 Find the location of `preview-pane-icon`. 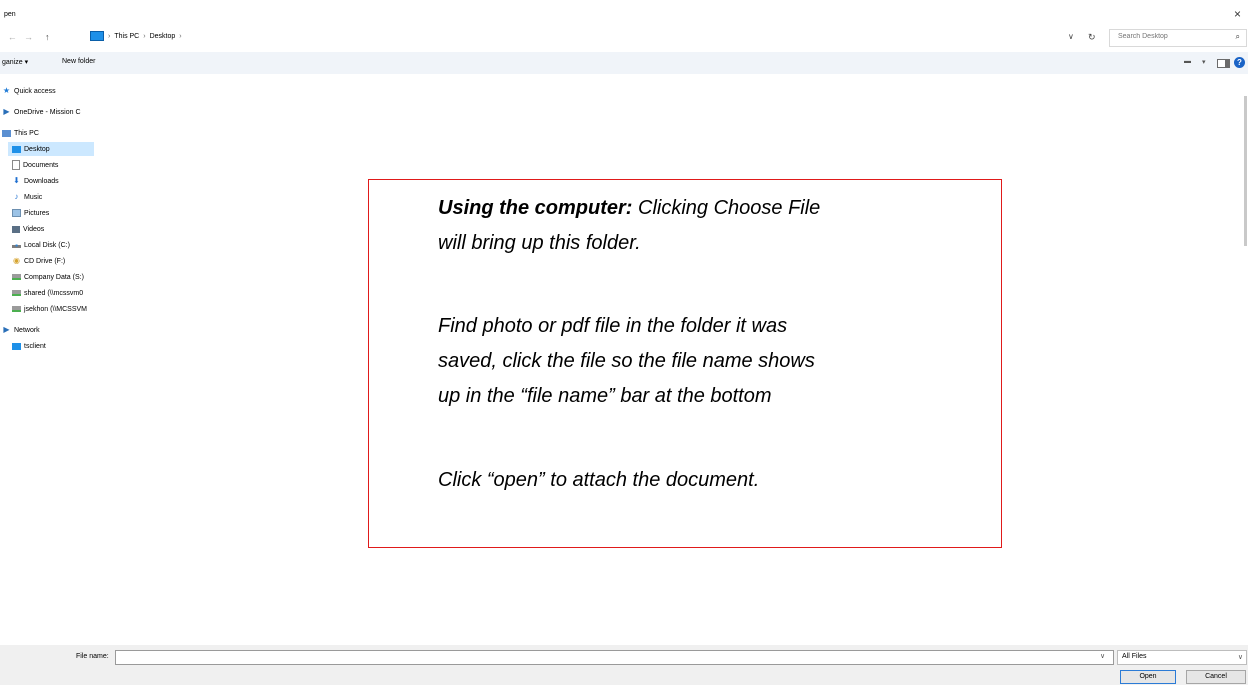

preview-pane-icon is located at coordinates (1223, 63).